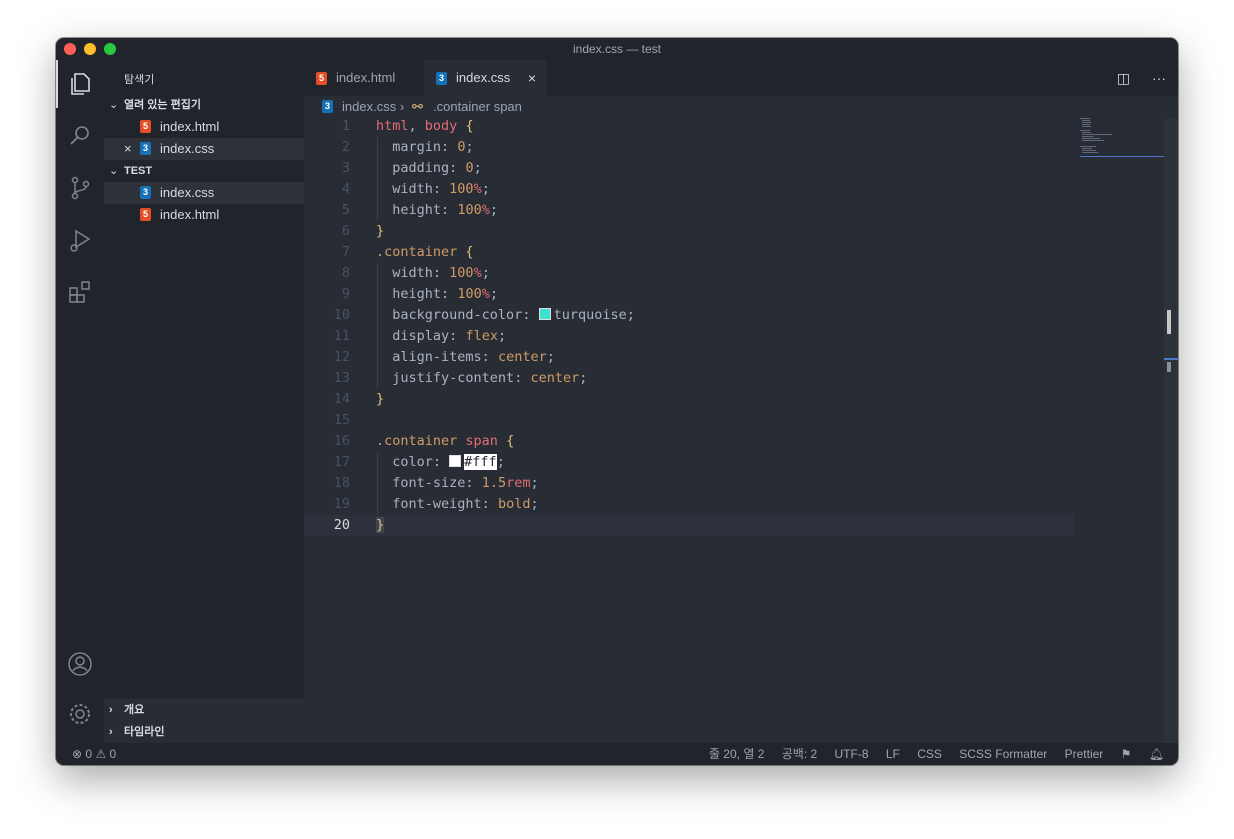 The height and width of the screenshot is (839, 1234). What do you see at coordinates (128, 149) in the screenshot?
I see `close-editor-icon: ×` at bounding box center [128, 149].